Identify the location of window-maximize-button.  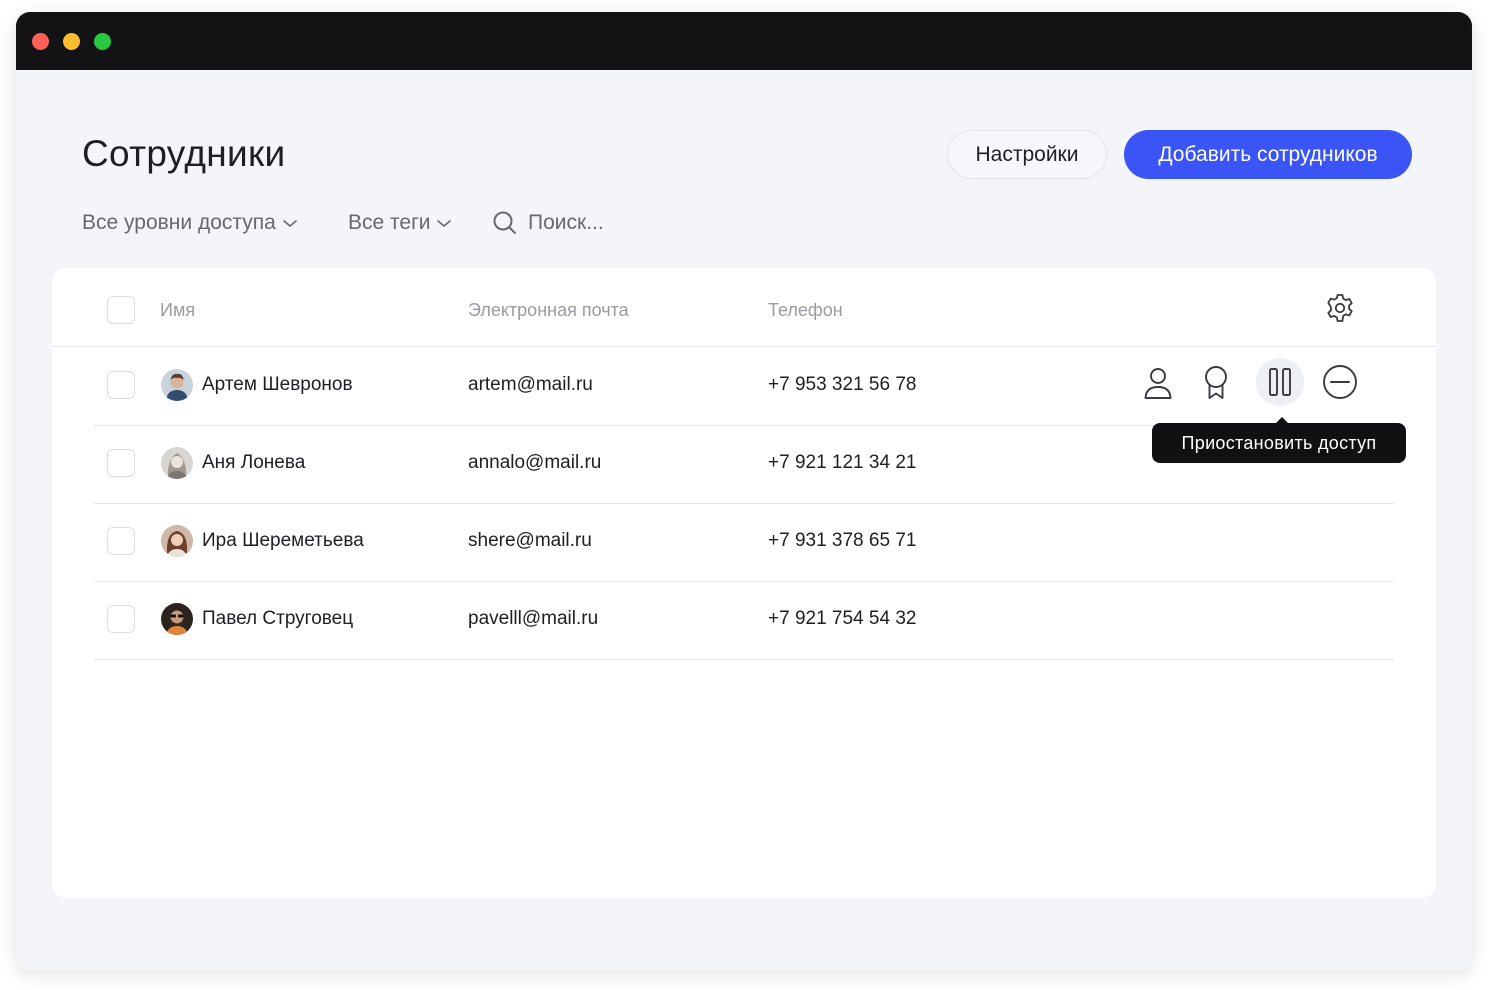
(102, 41).